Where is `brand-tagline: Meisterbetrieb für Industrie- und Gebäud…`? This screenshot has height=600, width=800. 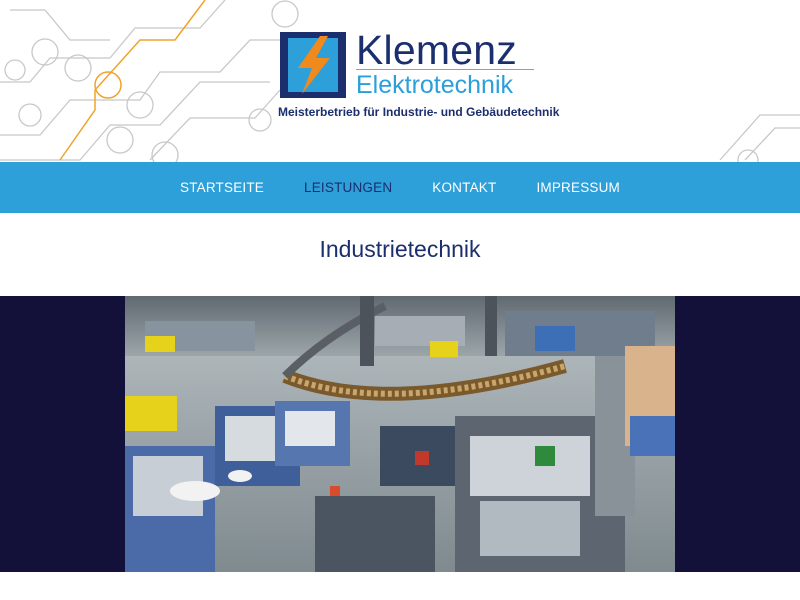 brand-tagline: Meisterbetrieb für Industrie- und Gebäud… is located at coordinates (419, 112).